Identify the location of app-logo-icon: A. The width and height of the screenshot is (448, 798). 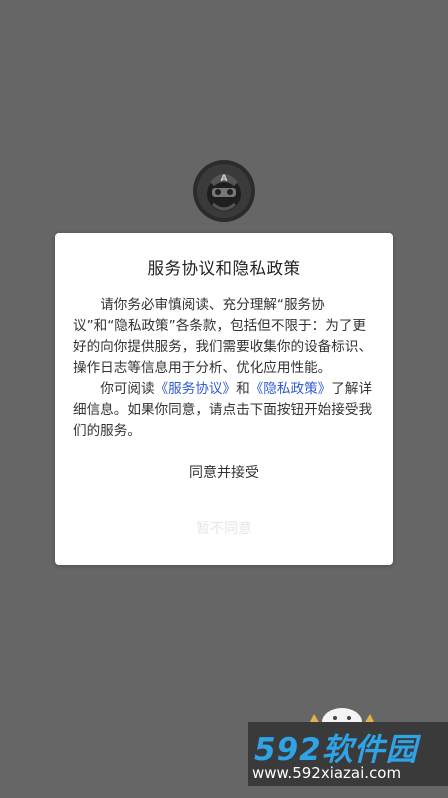
(224, 191).